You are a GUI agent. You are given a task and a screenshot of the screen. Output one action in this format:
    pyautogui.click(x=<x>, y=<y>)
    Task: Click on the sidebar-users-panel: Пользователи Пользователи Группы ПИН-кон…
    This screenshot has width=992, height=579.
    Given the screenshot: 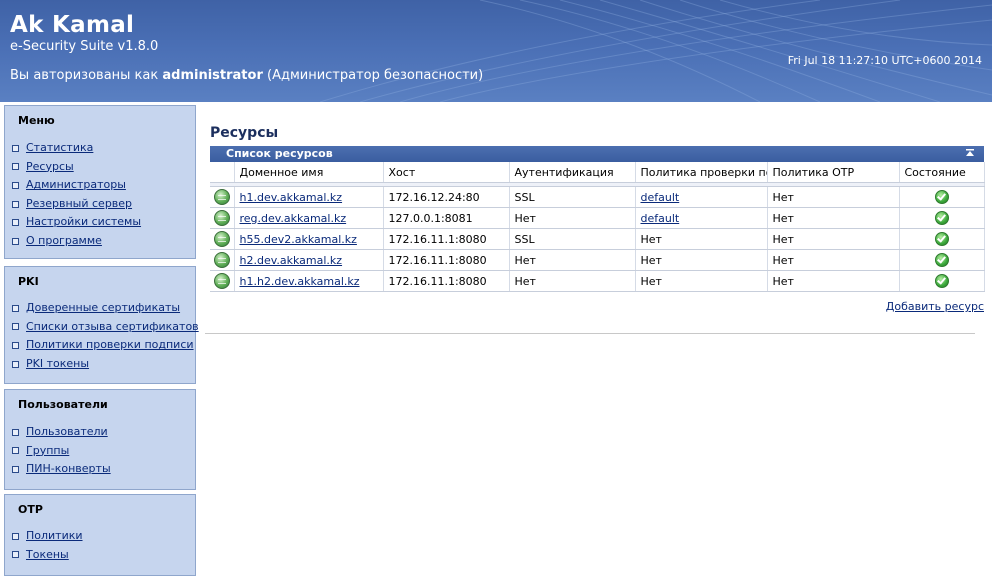 What is the action you would take?
    pyautogui.click(x=100, y=439)
    